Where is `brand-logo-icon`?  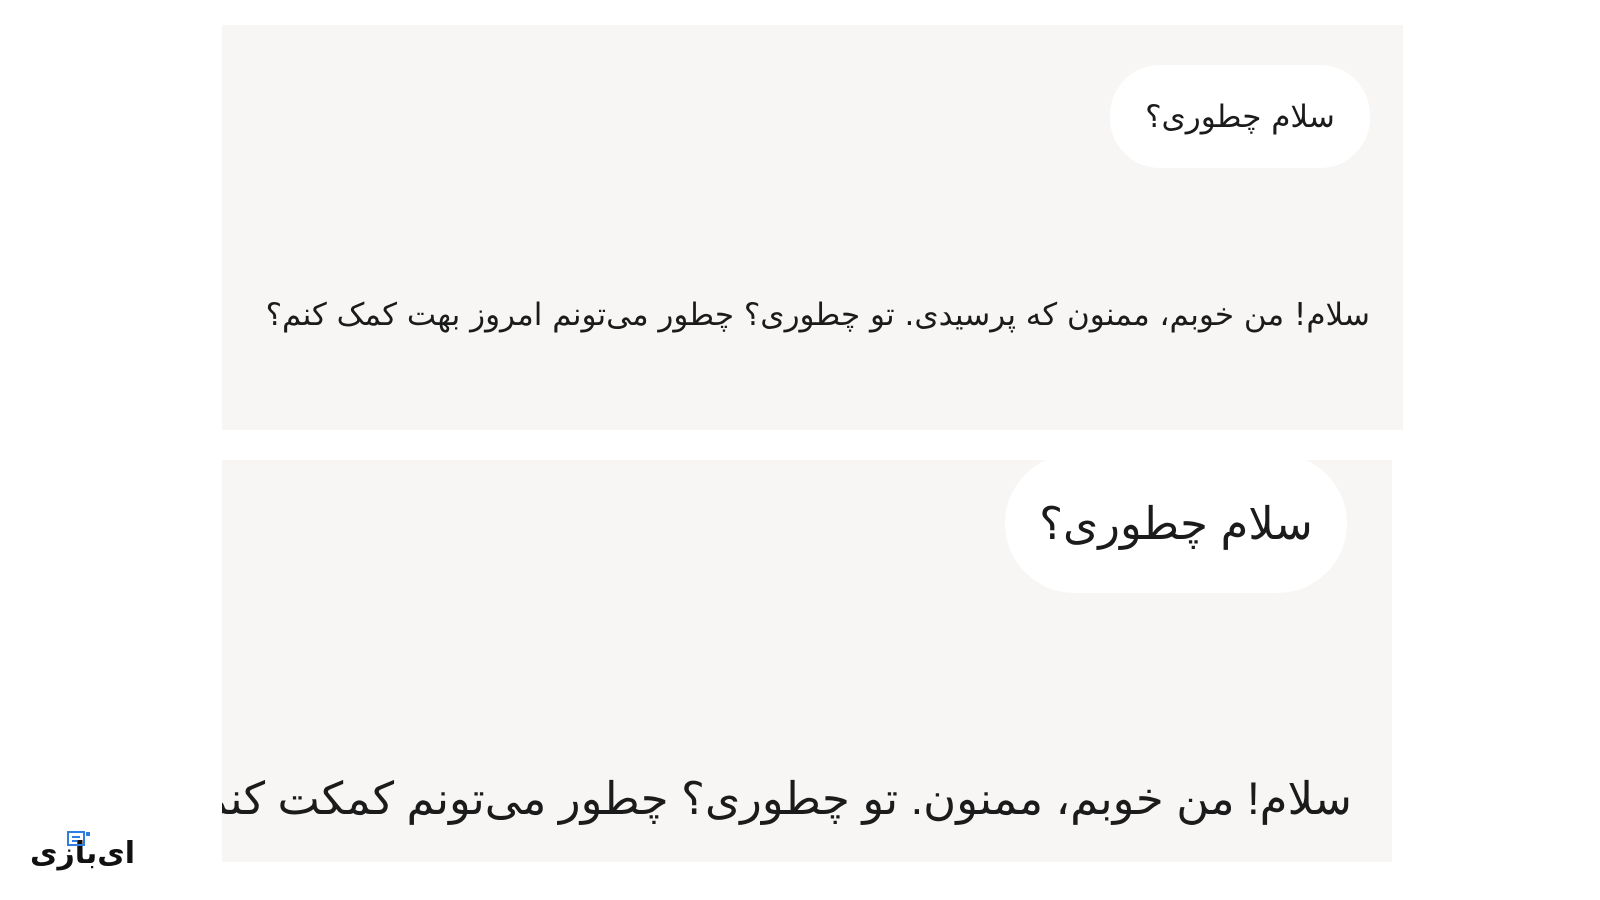 brand-logo-icon is located at coordinates (78, 838).